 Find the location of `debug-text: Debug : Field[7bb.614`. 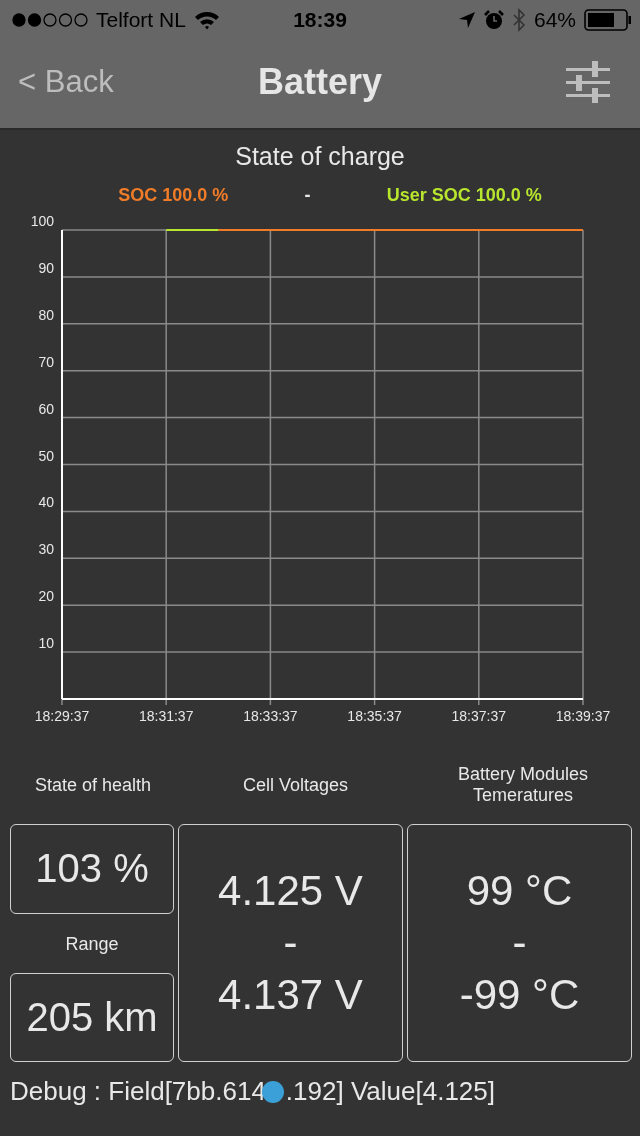

debug-text: Debug : Field[7bb.614 is located at coordinates (138, 1091).